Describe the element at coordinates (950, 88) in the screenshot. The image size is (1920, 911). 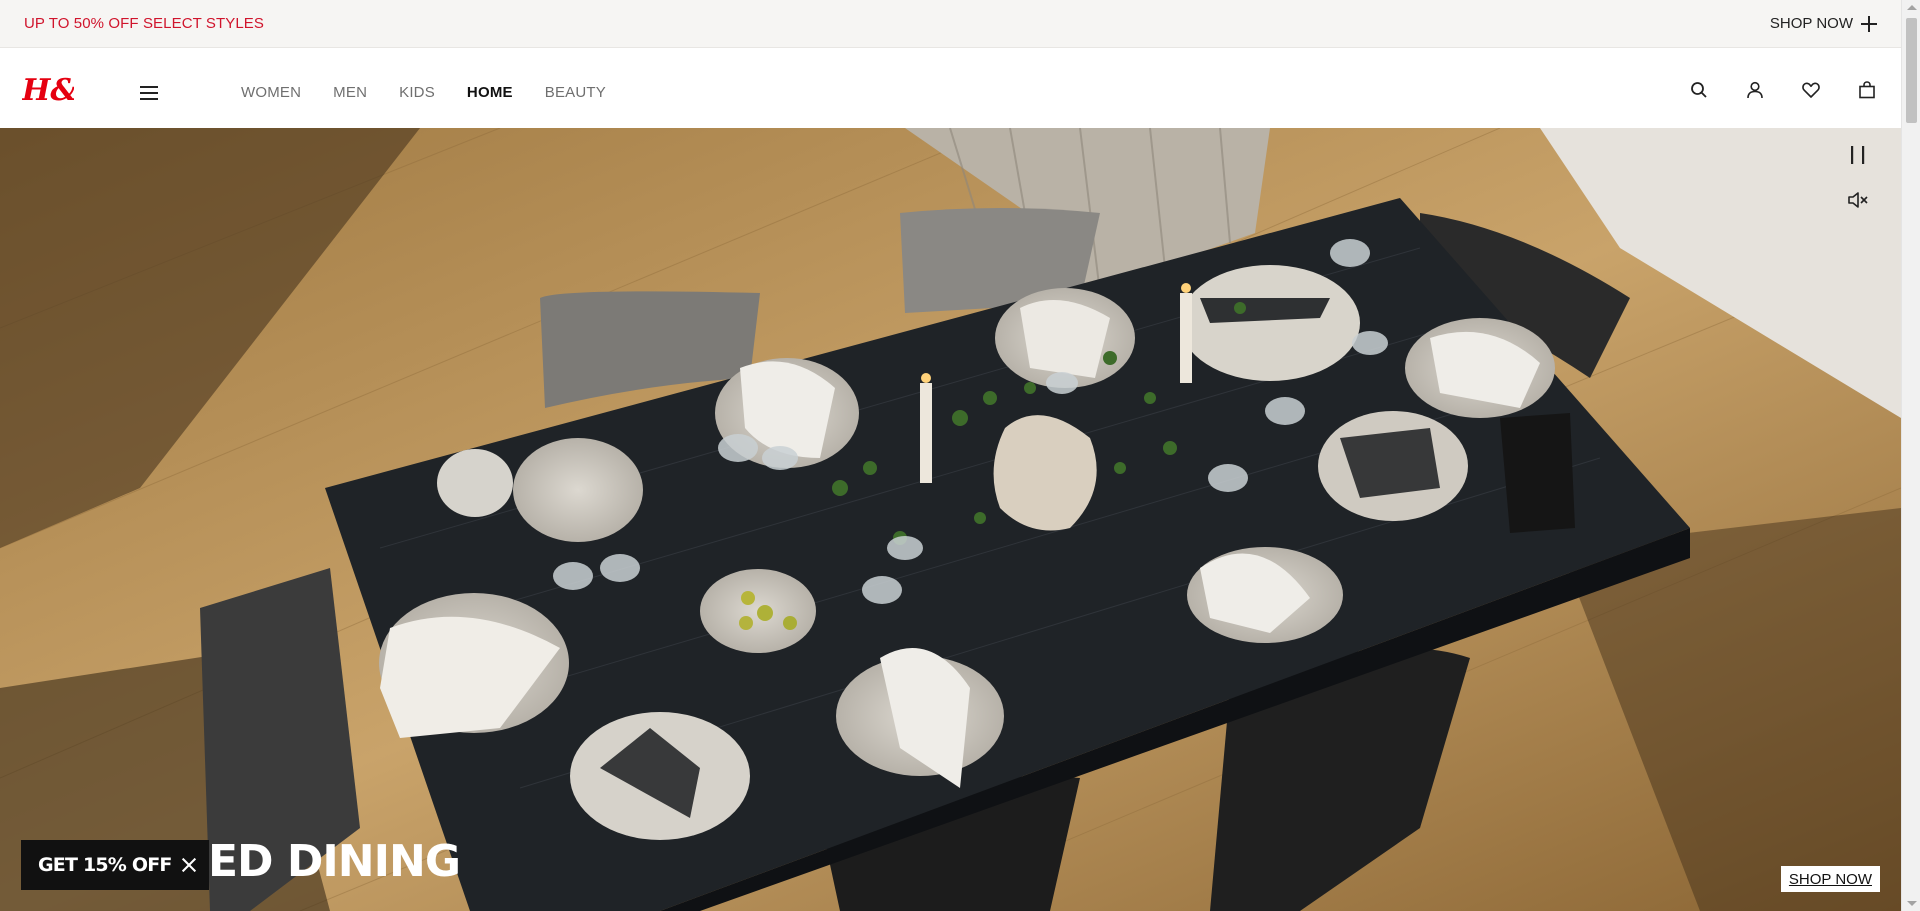
I see `site-header: H&M WOMEN MEN KIDS HOME BEAUTY` at that location.